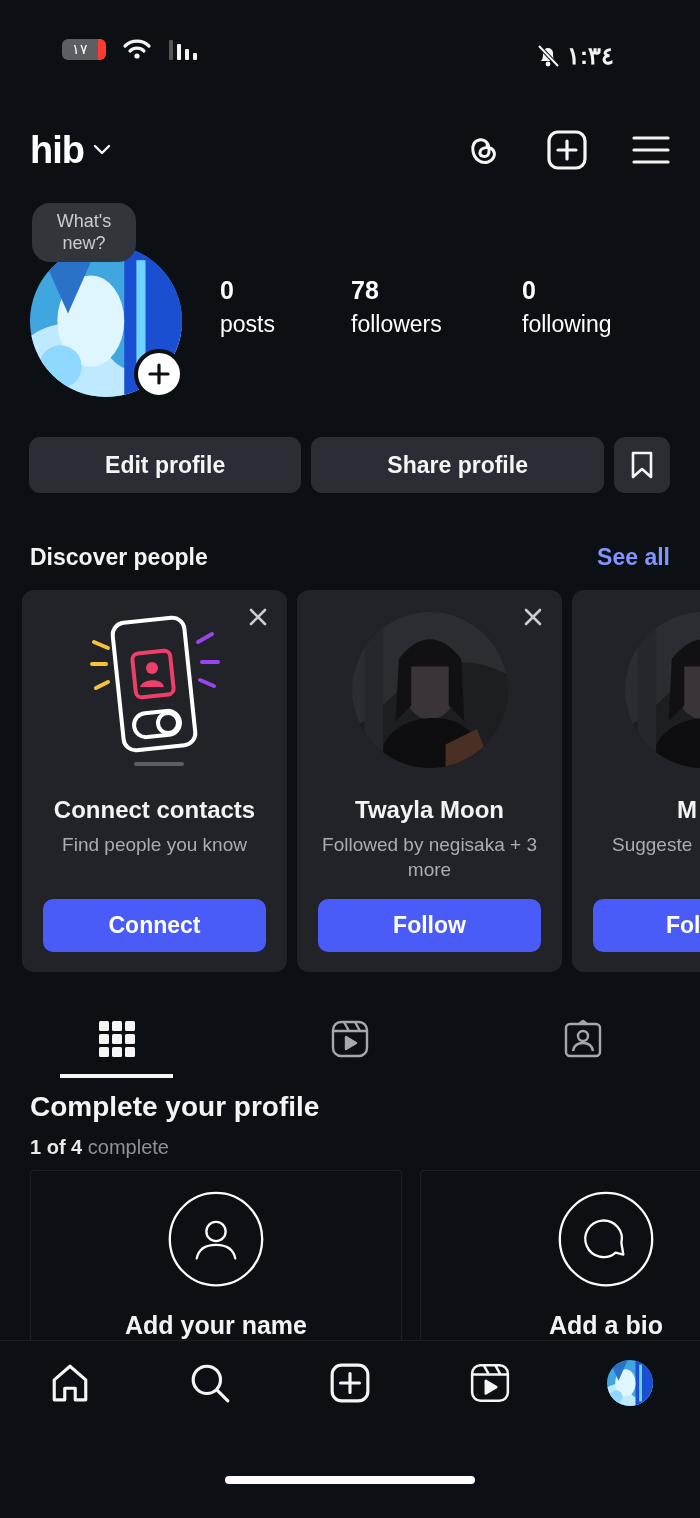 The width and height of the screenshot is (700, 1518). Describe the element at coordinates (100, 1147) in the screenshot. I see `progress-text: 1 of 4 complete` at that location.